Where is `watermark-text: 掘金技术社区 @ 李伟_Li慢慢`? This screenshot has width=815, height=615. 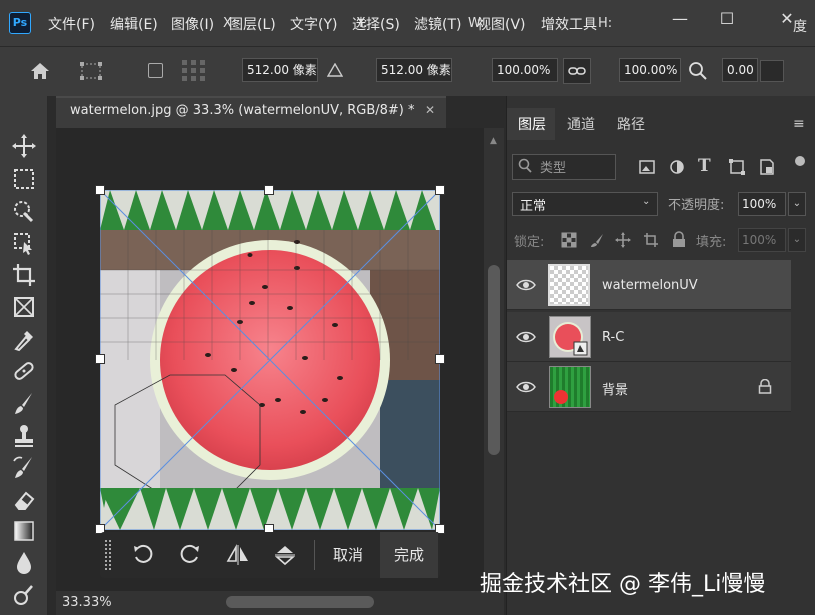 watermark-text: 掘金技术社区 @ 李伟_Li慢慢 is located at coordinates (623, 584).